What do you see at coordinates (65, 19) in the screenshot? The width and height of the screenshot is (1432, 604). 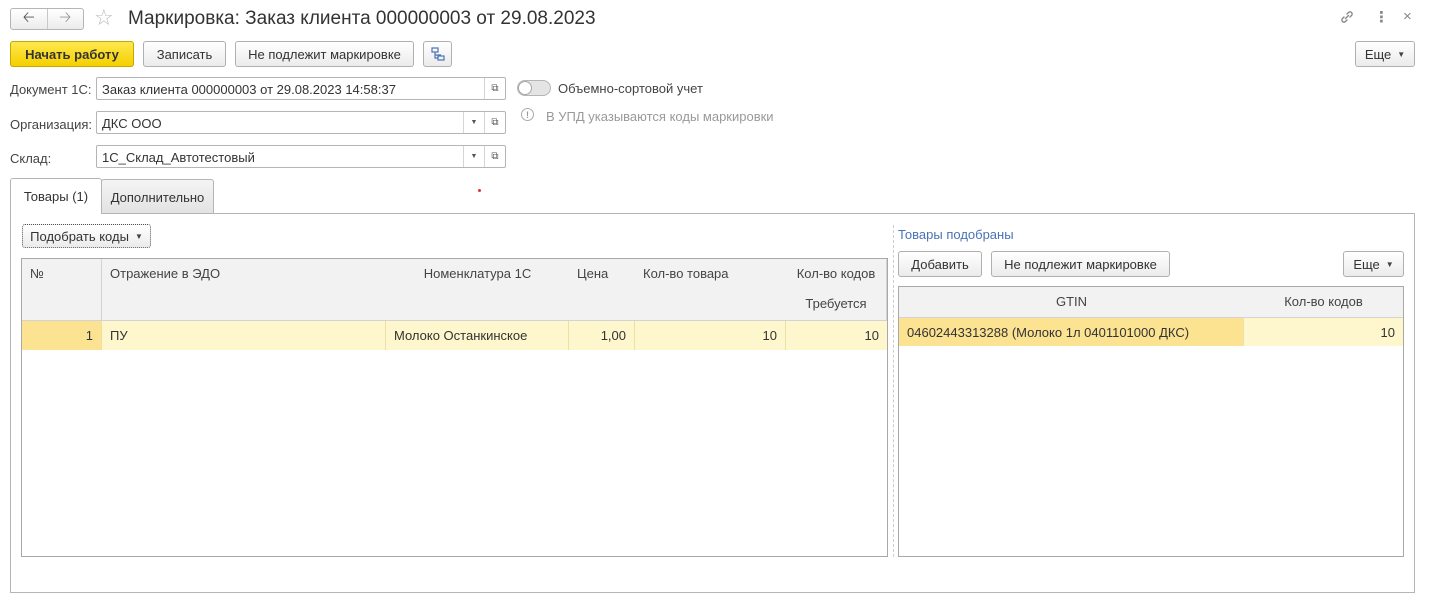 I see `forward-arrow-icon: 🡢` at bounding box center [65, 19].